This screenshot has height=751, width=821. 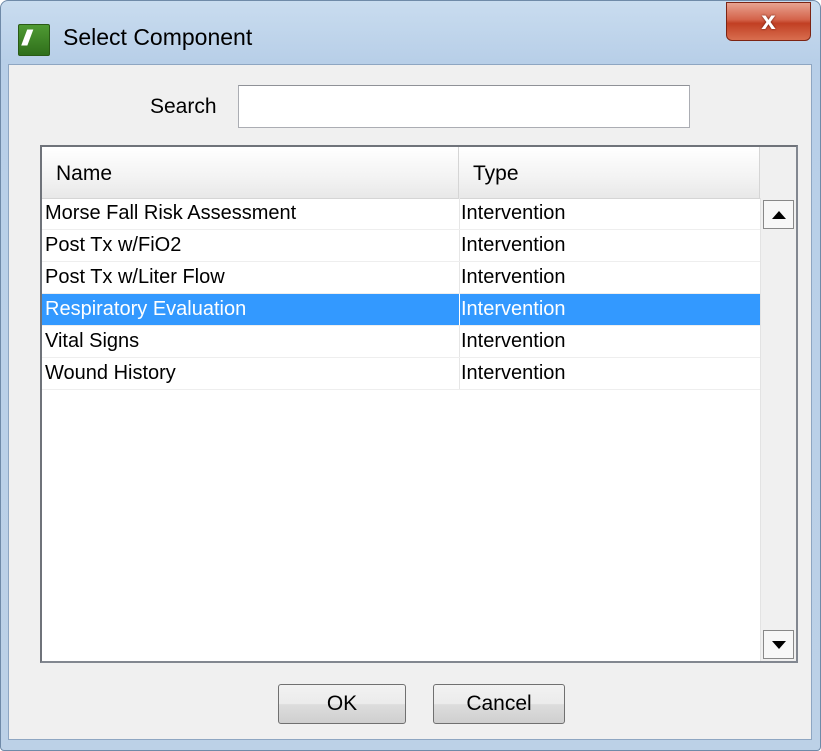 I want to click on search-label: Search, so click(x=183, y=106).